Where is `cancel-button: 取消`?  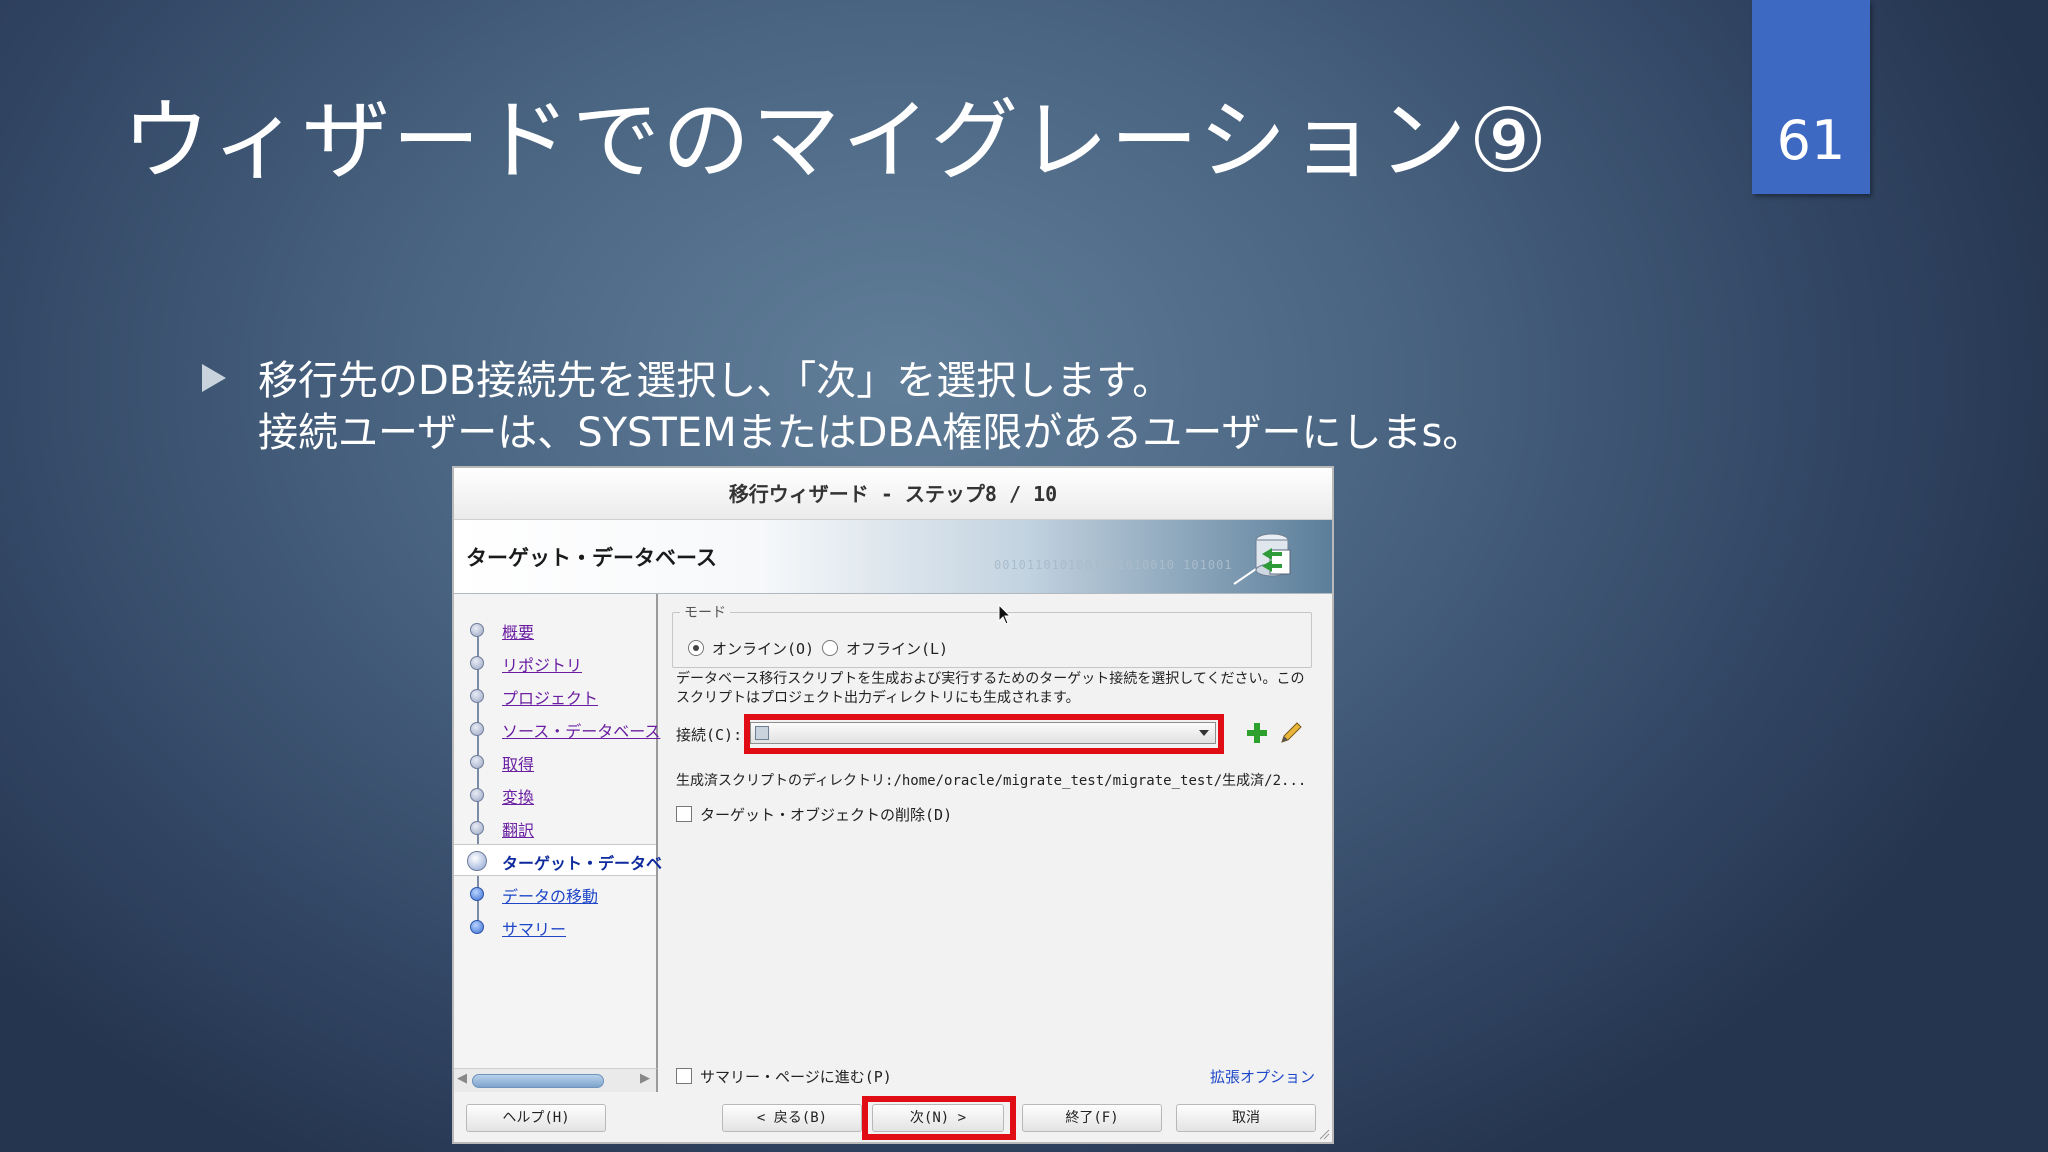 cancel-button: 取消 is located at coordinates (1246, 1118).